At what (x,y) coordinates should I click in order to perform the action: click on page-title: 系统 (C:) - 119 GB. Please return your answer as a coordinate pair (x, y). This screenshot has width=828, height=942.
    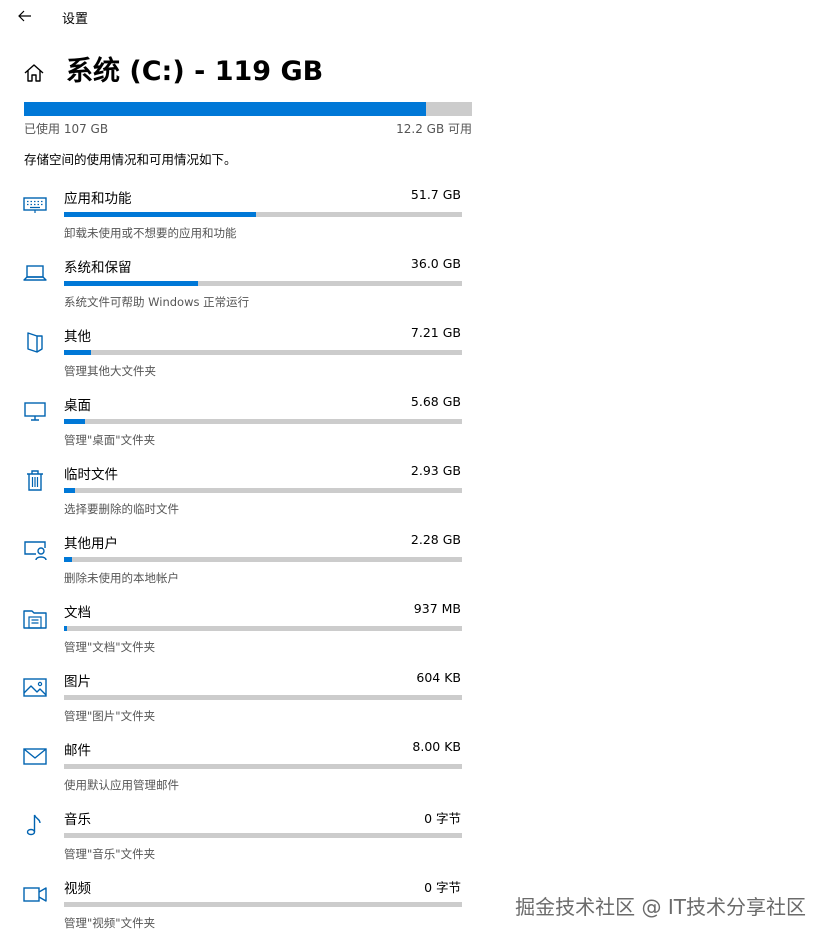
    Looking at the image, I should click on (195, 71).